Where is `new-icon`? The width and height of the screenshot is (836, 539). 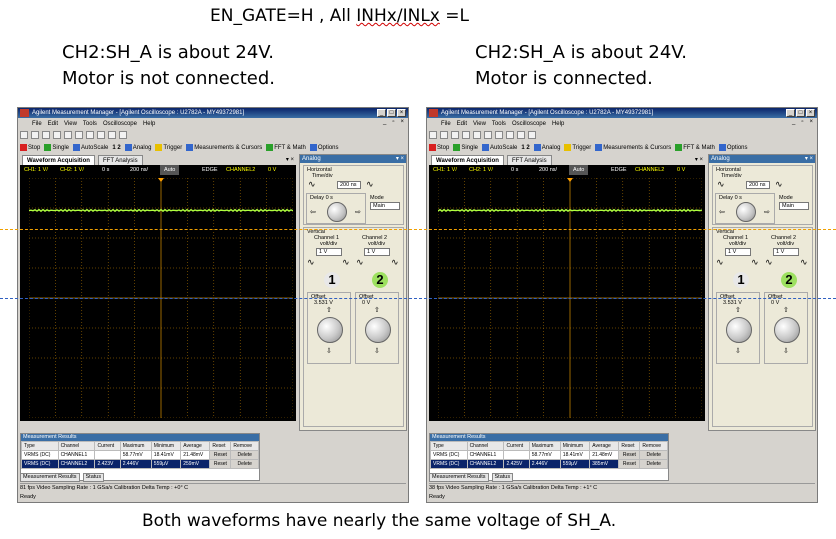 new-icon is located at coordinates (24, 135).